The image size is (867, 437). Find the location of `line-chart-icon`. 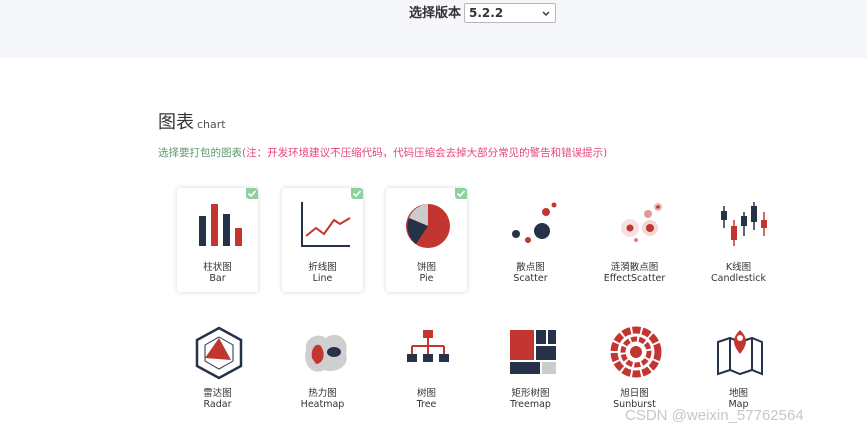

line-chart-icon is located at coordinates (326, 224).